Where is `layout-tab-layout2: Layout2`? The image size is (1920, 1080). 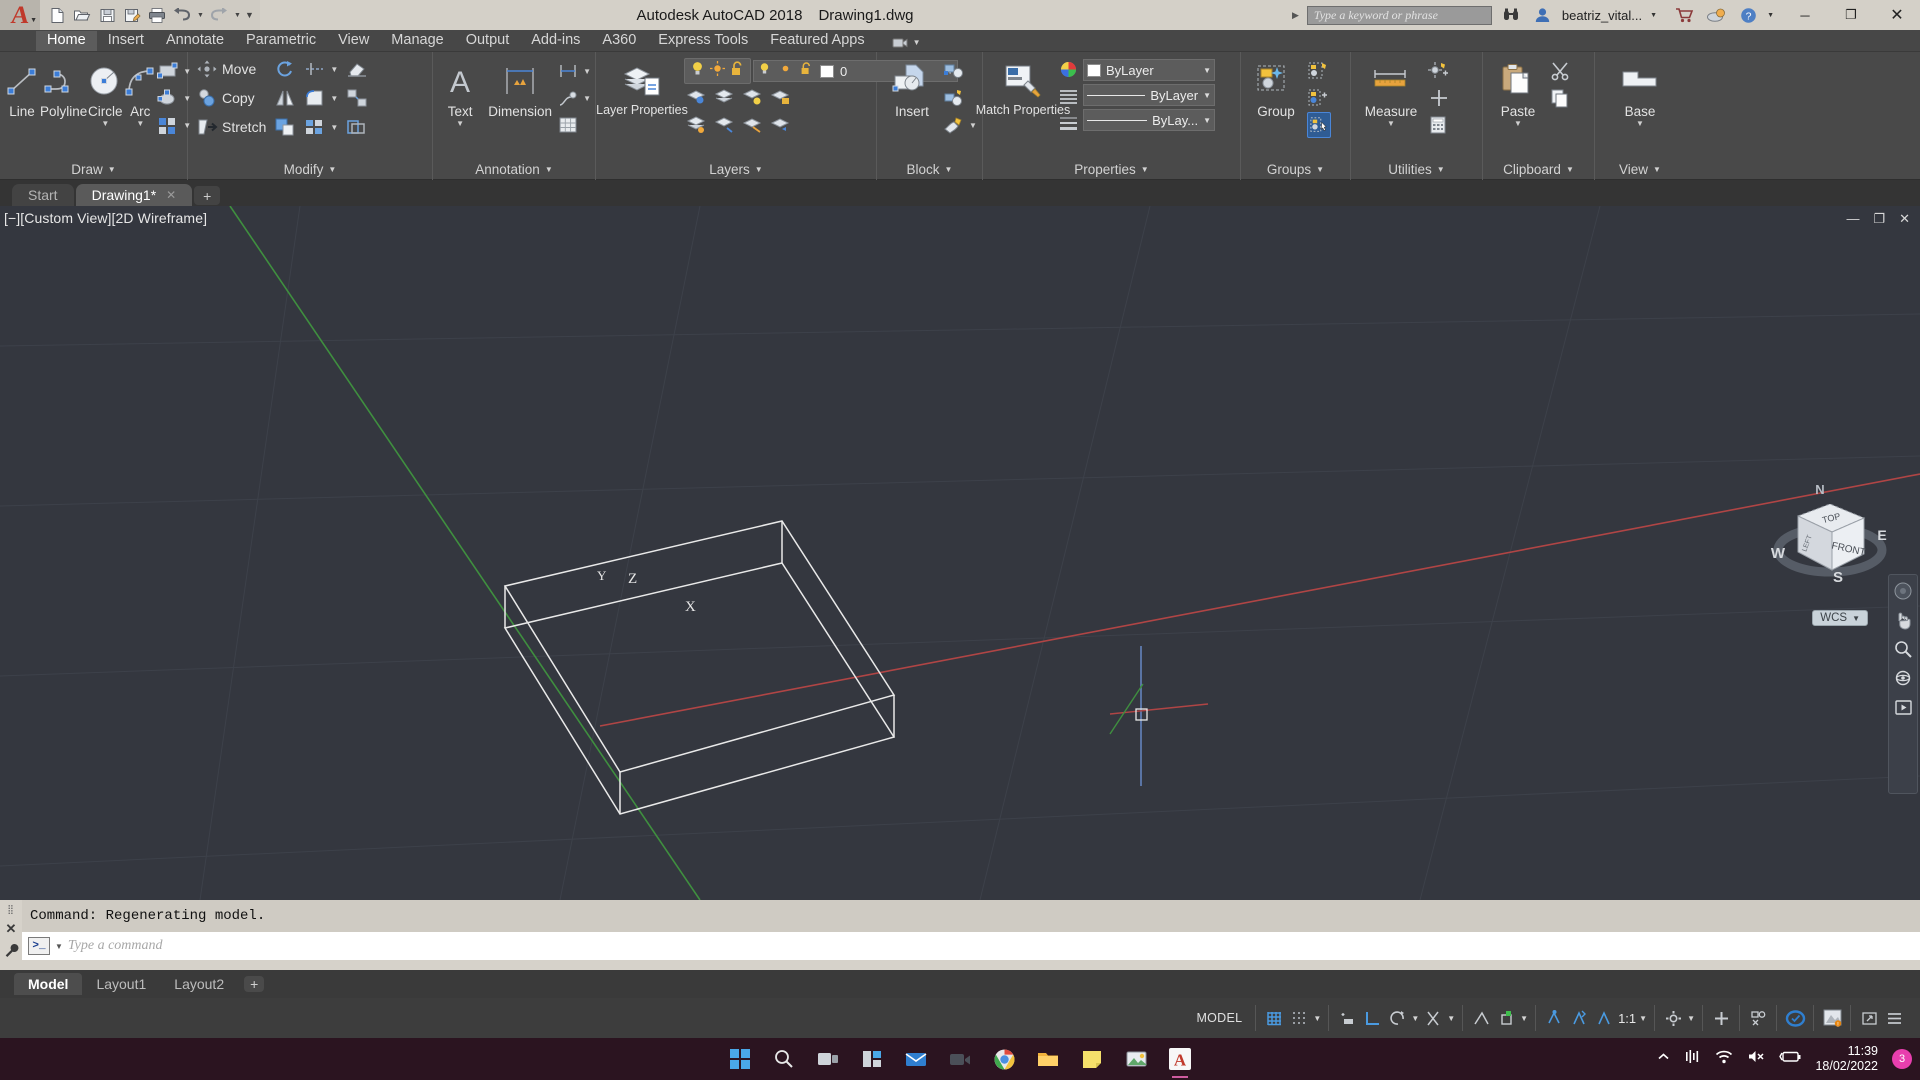 layout-tab-layout2: Layout2 is located at coordinates (199, 984).